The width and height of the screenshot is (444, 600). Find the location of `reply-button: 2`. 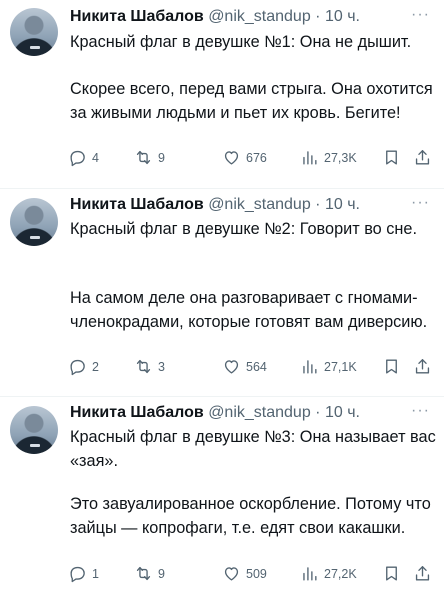

reply-button: 2 is located at coordinates (83, 366).